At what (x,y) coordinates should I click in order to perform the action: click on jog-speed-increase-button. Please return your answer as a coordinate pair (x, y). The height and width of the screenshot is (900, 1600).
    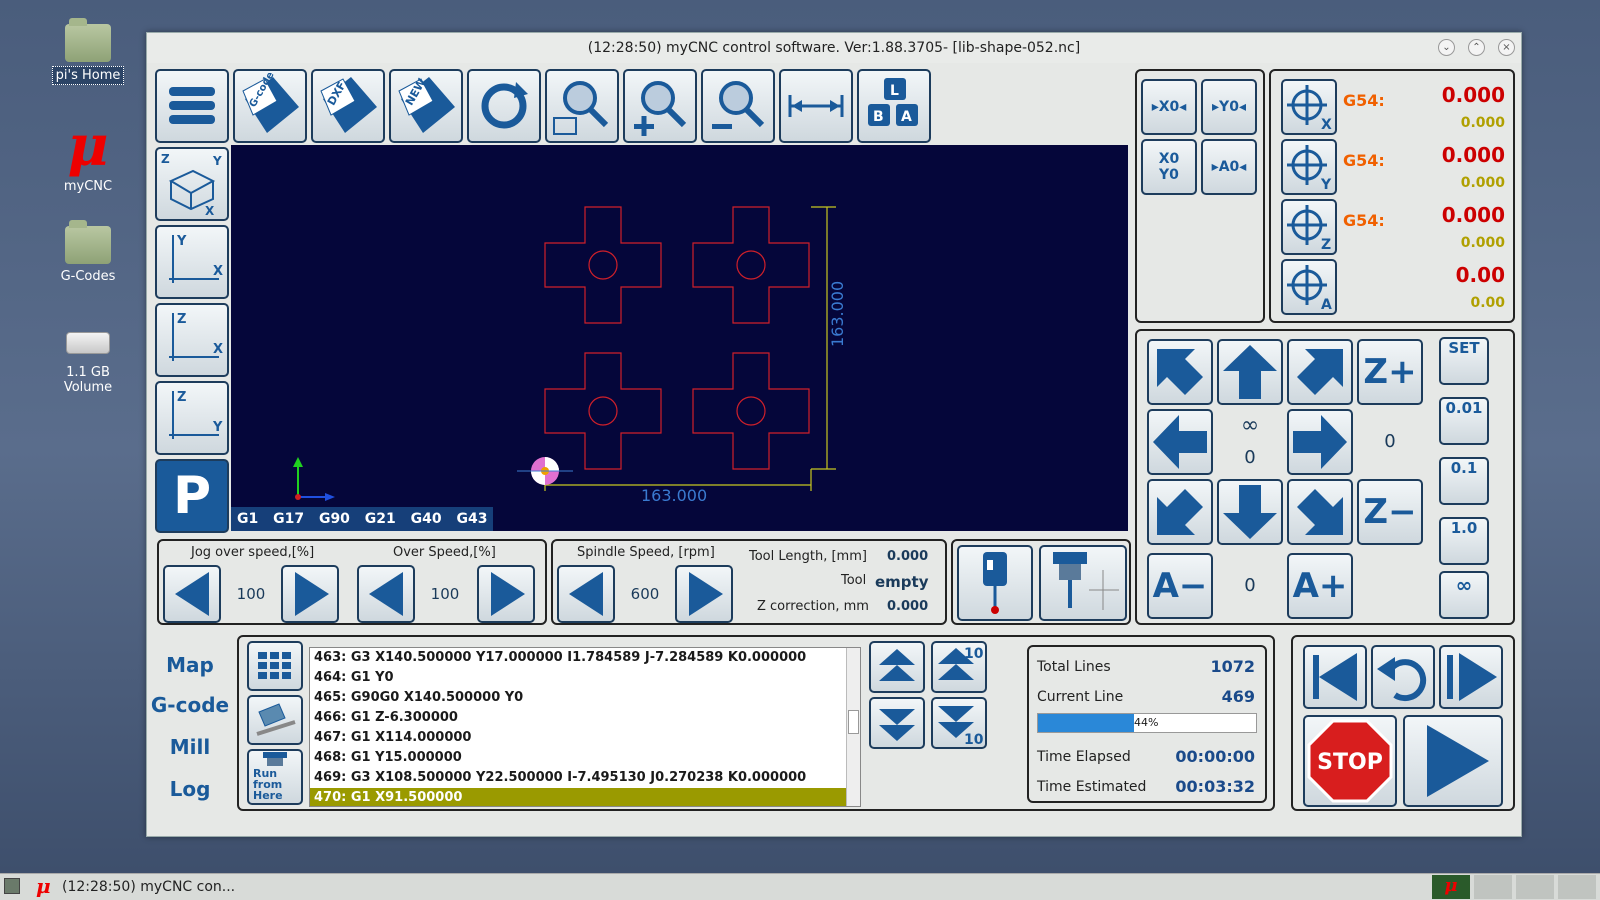
    Looking at the image, I should click on (310, 594).